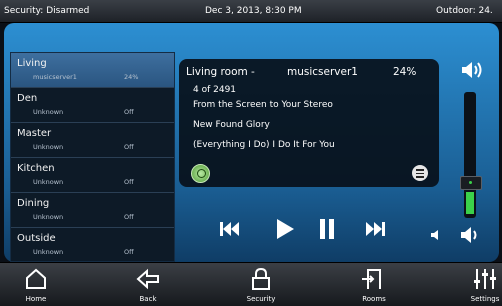  What do you see at coordinates (200, 173) in the screenshot?
I see `power-button` at bounding box center [200, 173].